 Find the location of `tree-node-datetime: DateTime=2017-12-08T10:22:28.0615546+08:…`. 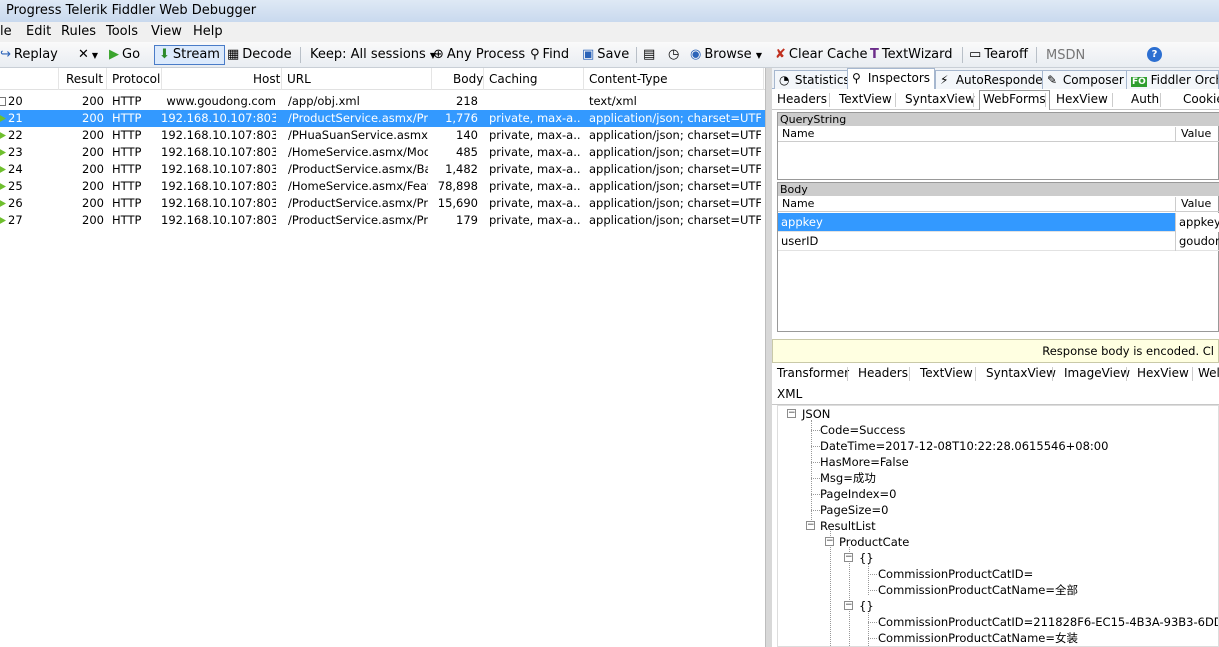

tree-node-datetime: DateTime=2017-12-08T10:22:28.0615546+08:… is located at coordinates (964, 446).